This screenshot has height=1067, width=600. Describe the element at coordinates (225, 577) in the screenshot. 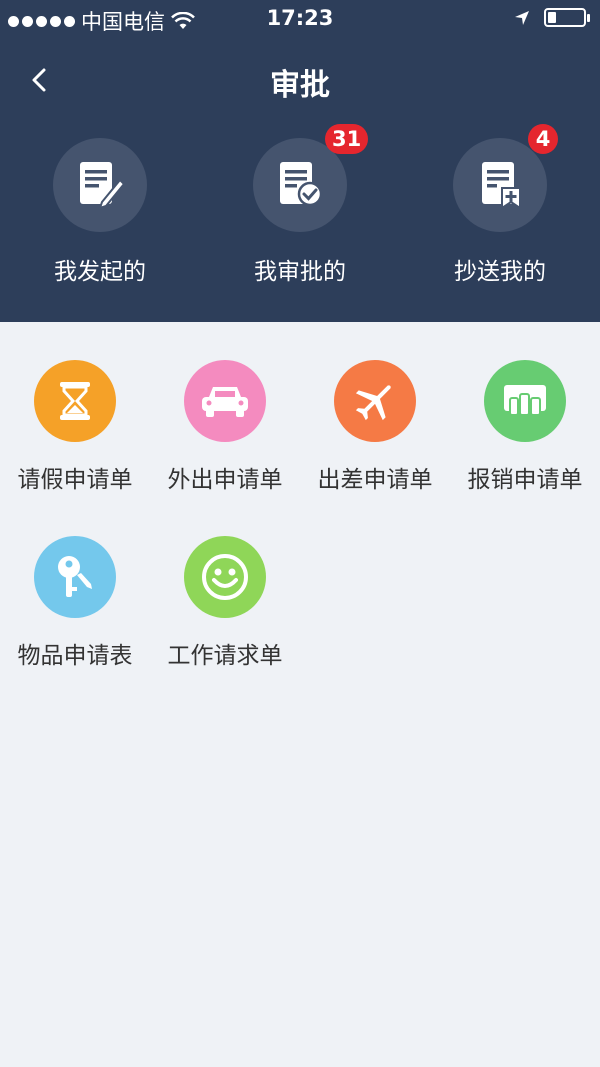

I see `smiley-icon` at that location.